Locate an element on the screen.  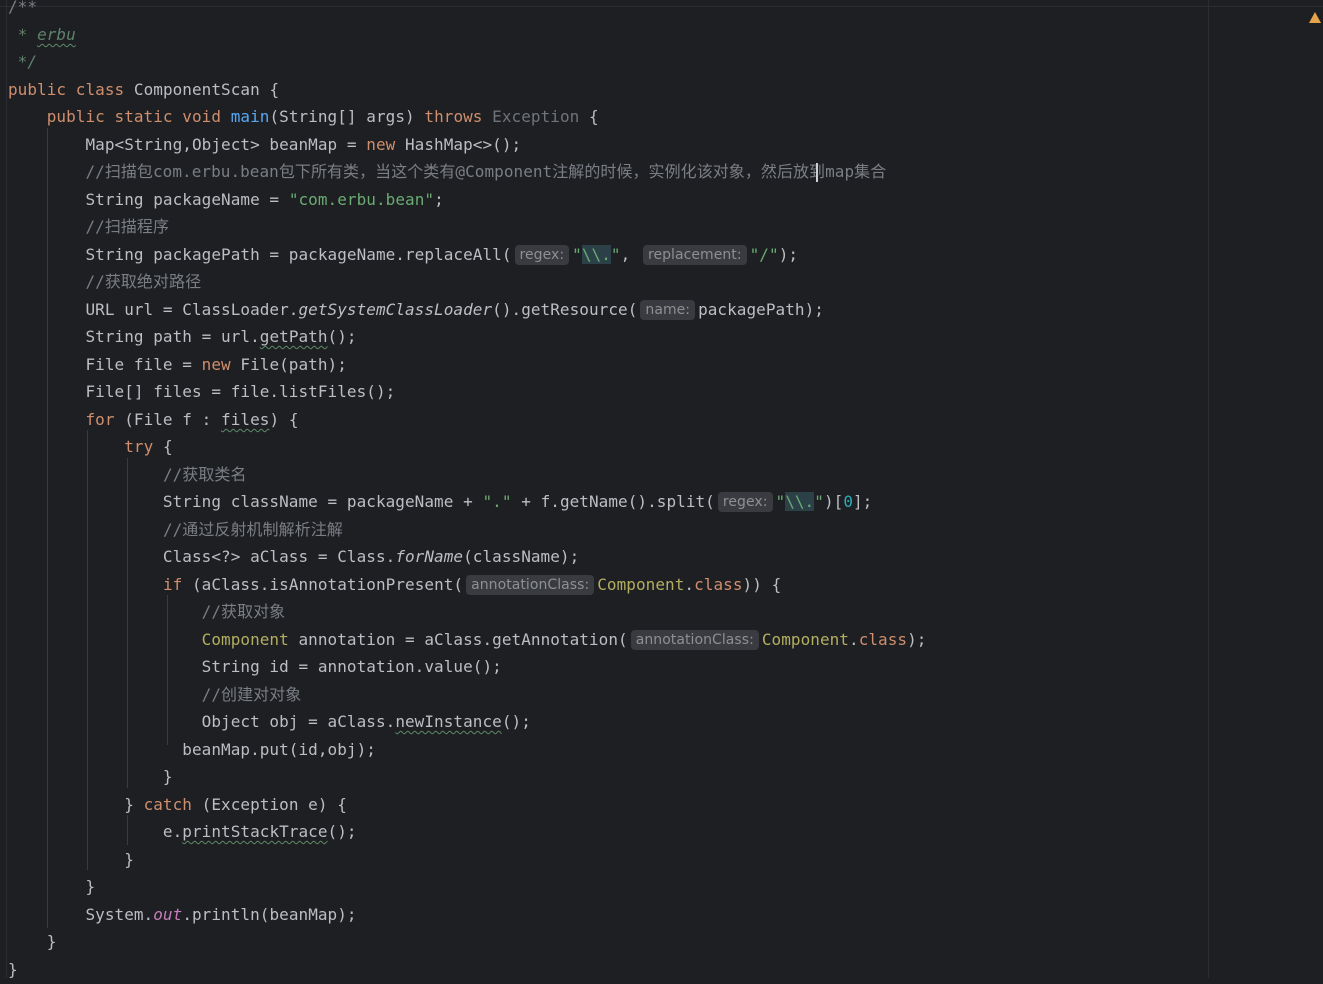
code-line: //获取绝对路径 is located at coordinates (104, 282).